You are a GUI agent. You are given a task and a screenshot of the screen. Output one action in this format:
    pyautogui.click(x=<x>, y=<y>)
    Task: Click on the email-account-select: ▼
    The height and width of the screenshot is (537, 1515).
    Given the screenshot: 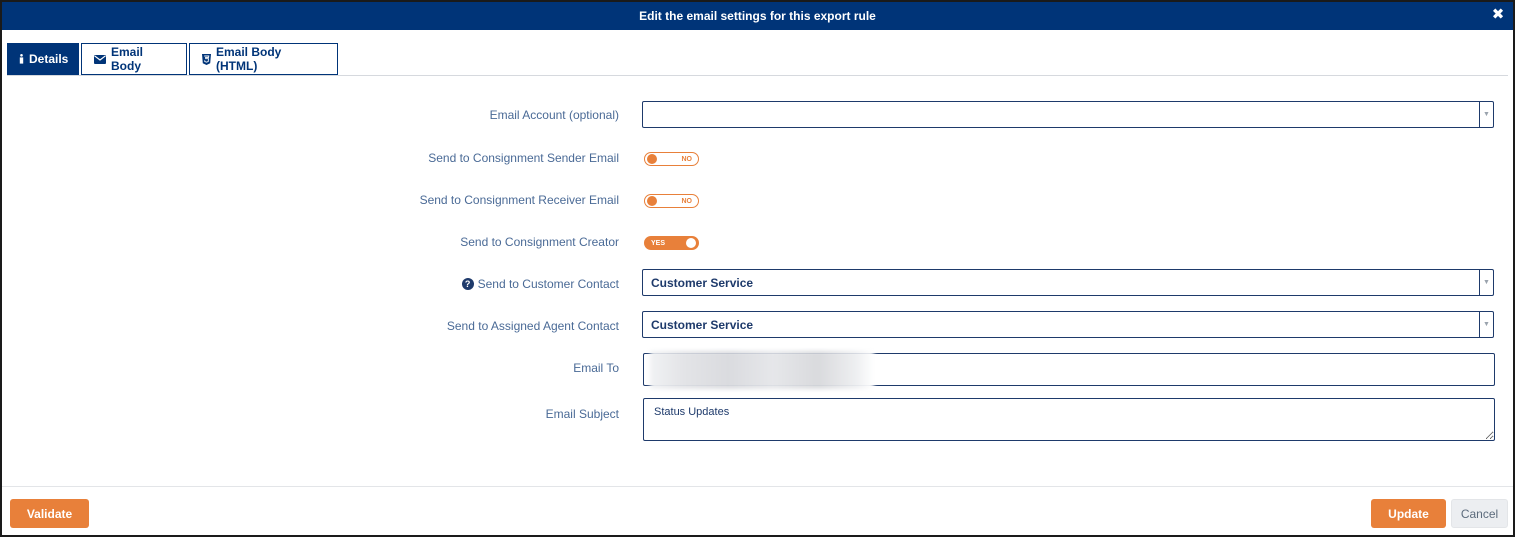 What is the action you would take?
    pyautogui.click(x=1068, y=114)
    